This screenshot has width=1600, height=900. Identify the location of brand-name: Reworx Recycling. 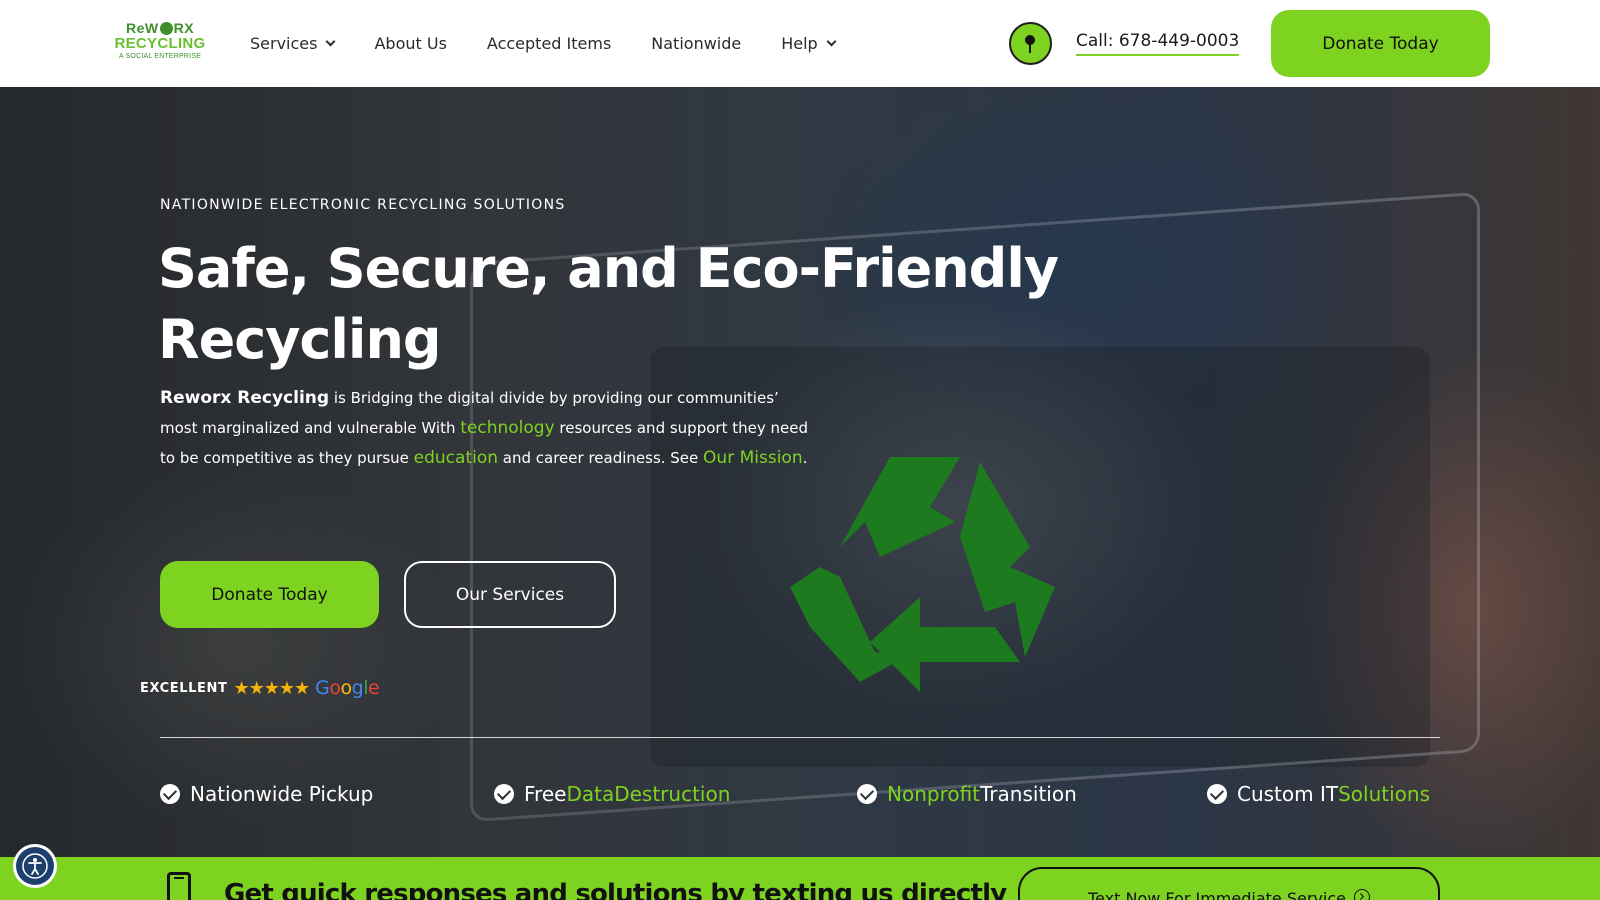
(245, 398).